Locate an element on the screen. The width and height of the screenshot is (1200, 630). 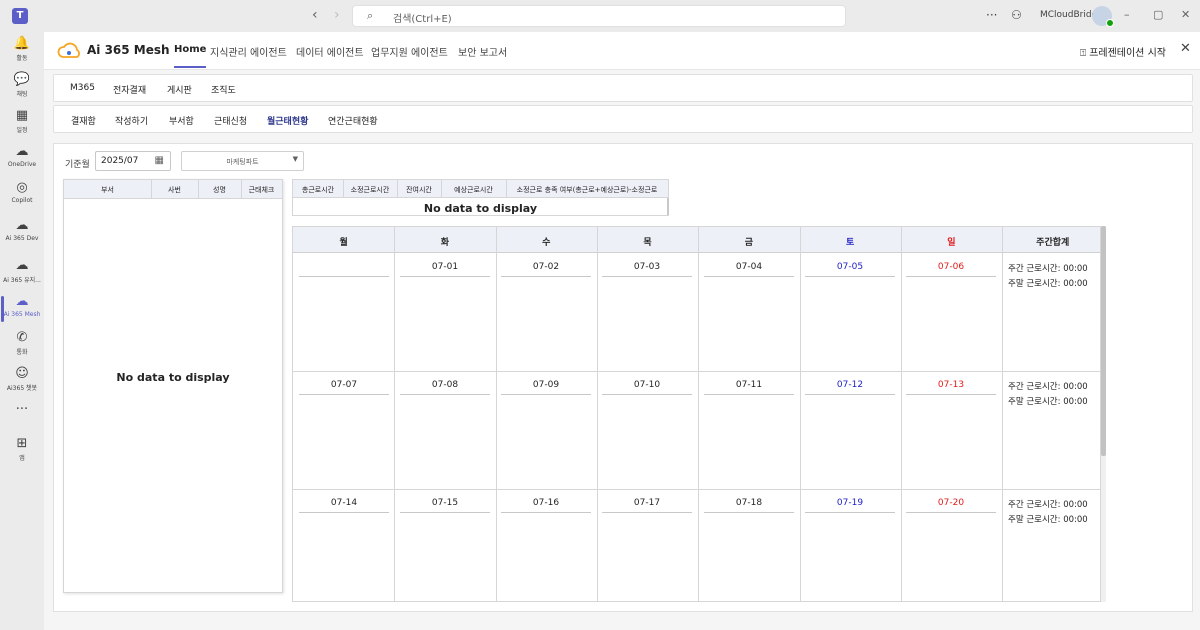
calendar-day-cell: 07-10 is located at coordinates (647, 387).